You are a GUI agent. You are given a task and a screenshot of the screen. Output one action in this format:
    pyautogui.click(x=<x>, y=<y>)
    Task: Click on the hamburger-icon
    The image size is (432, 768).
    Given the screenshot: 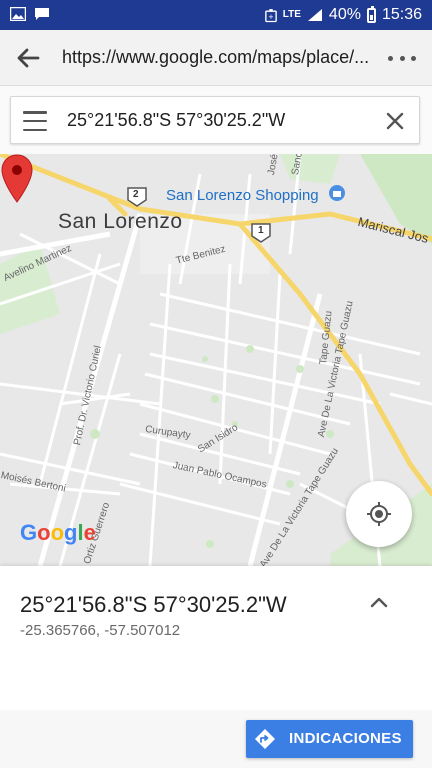 What is the action you would take?
    pyautogui.click(x=35, y=121)
    